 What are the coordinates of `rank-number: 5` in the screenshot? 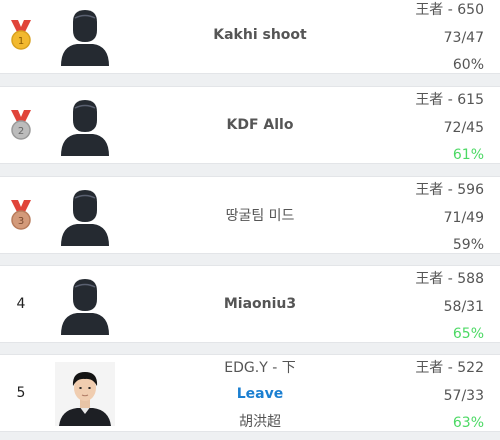 It's located at (21, 393).